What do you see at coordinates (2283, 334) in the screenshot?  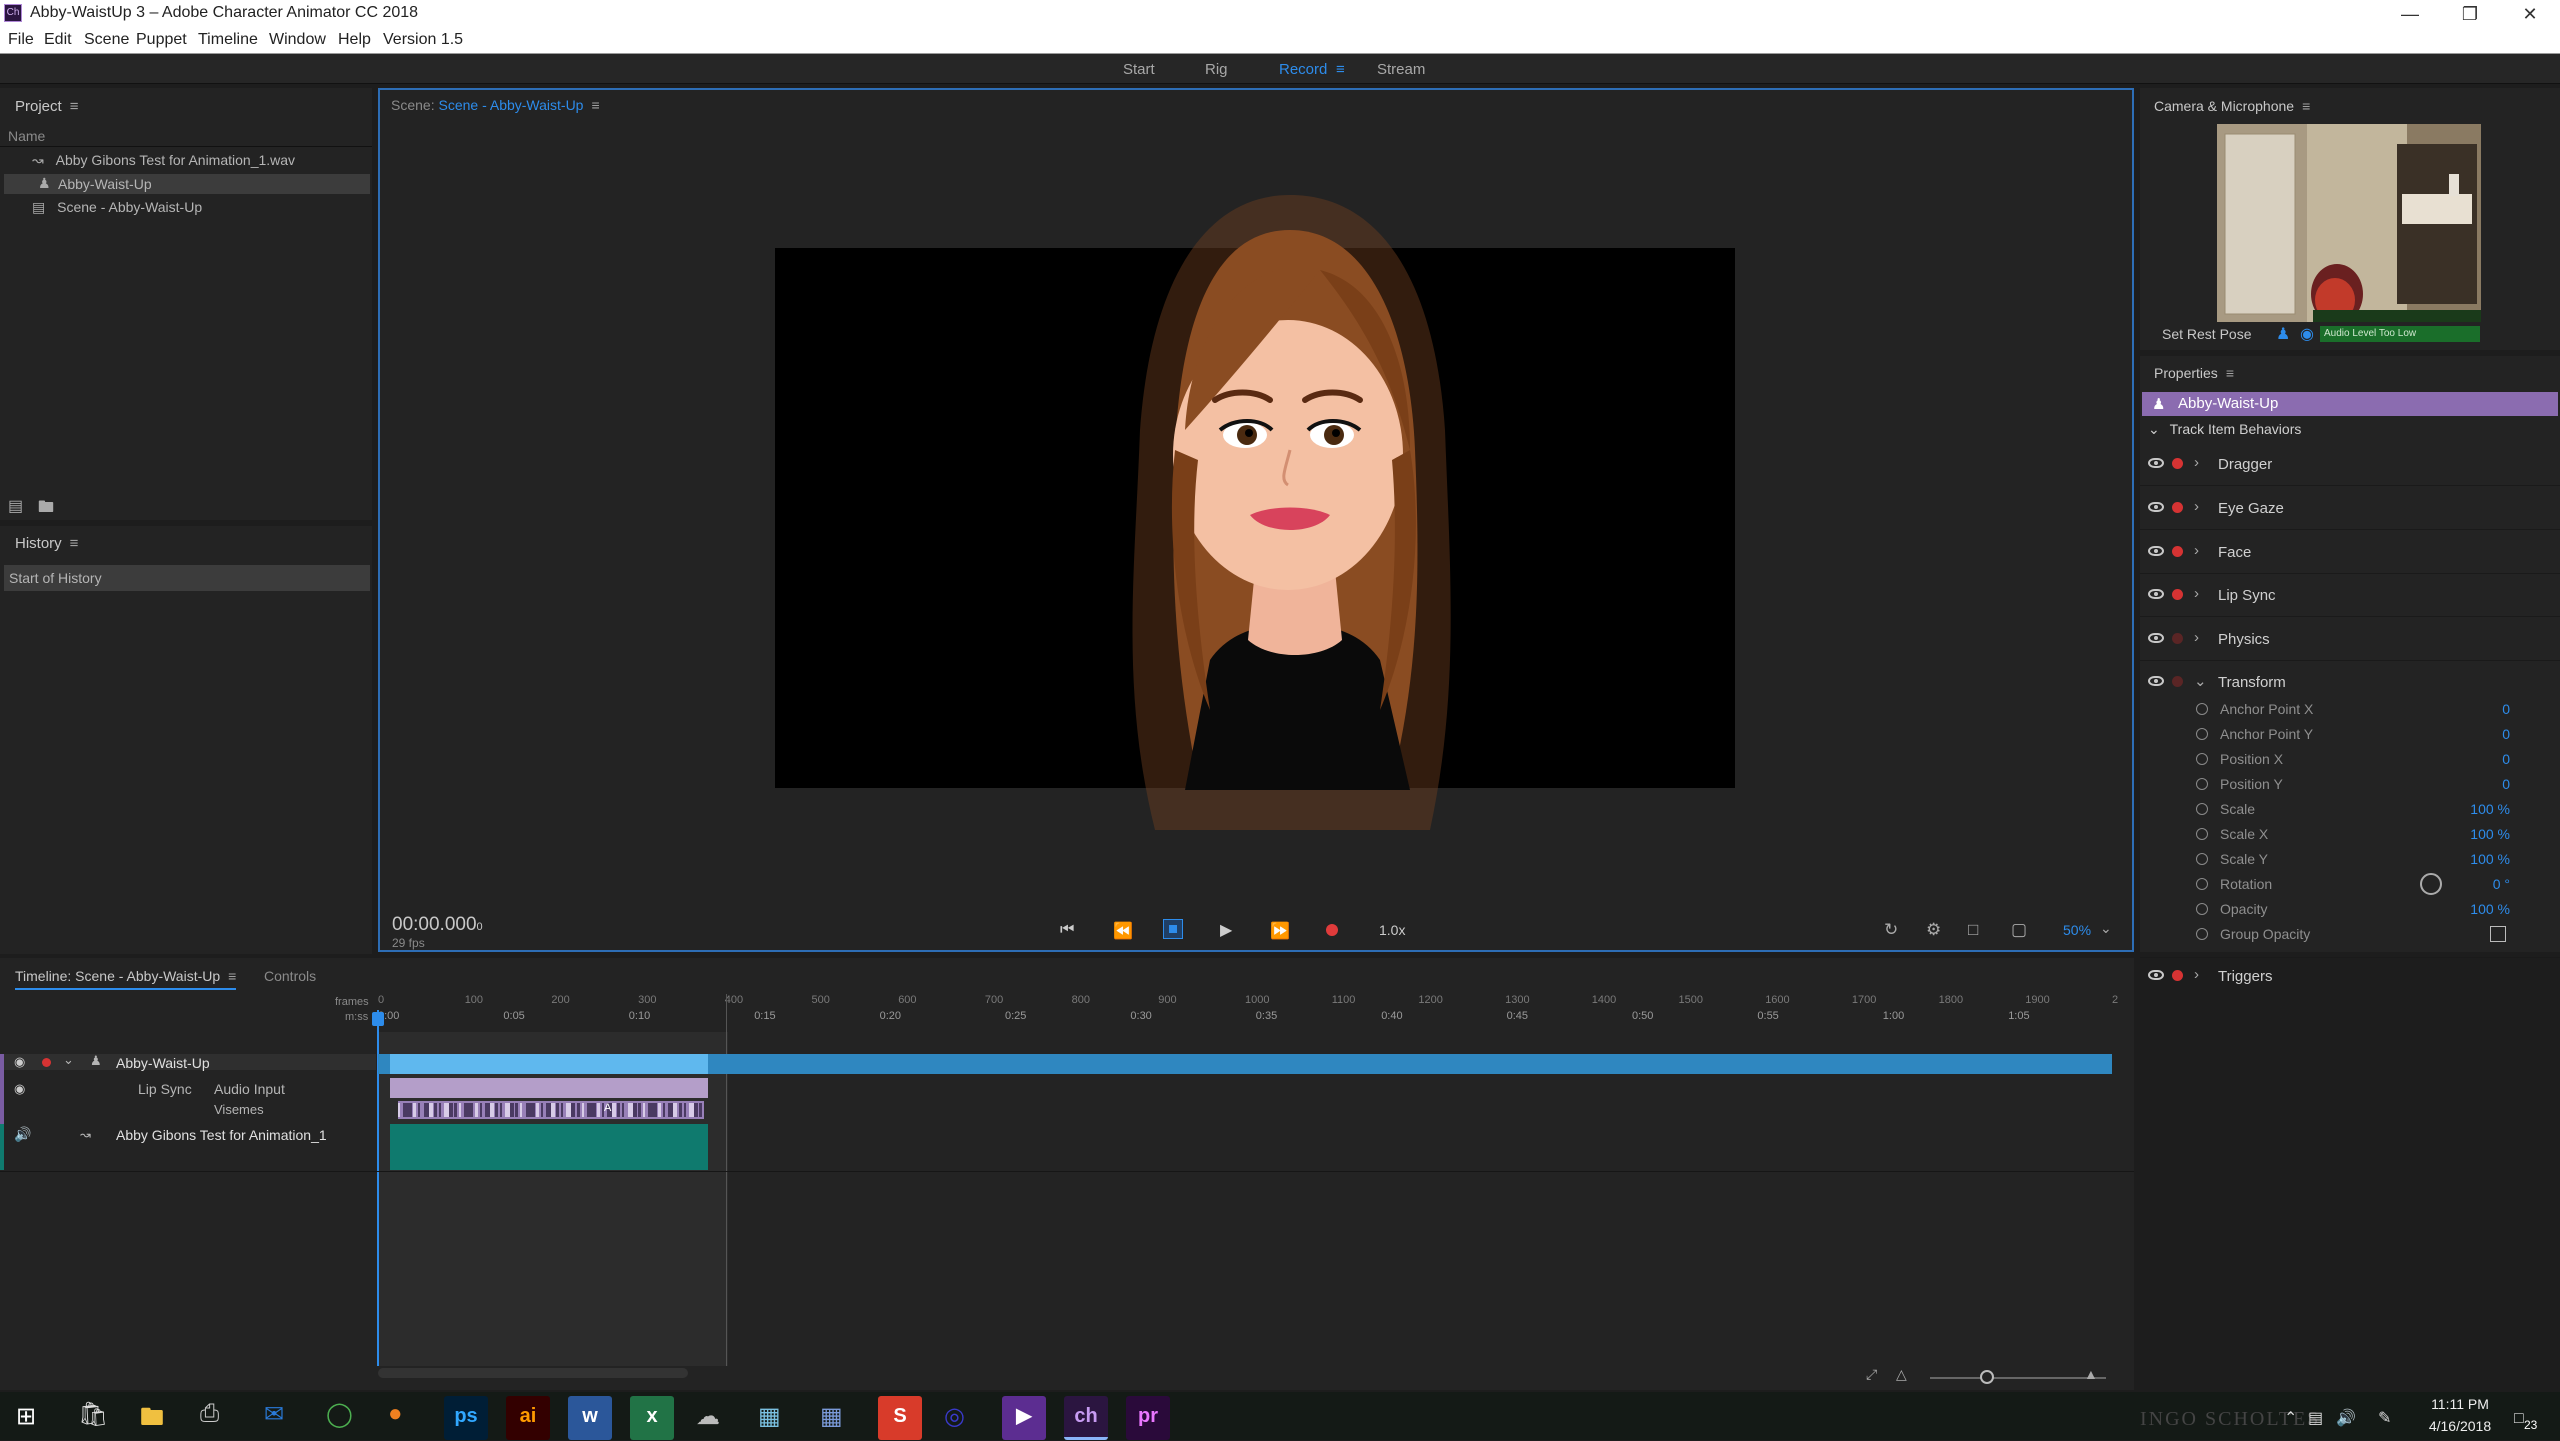 I see `camera-toggle-icon: ♟` at bounding box center [2283, 334].